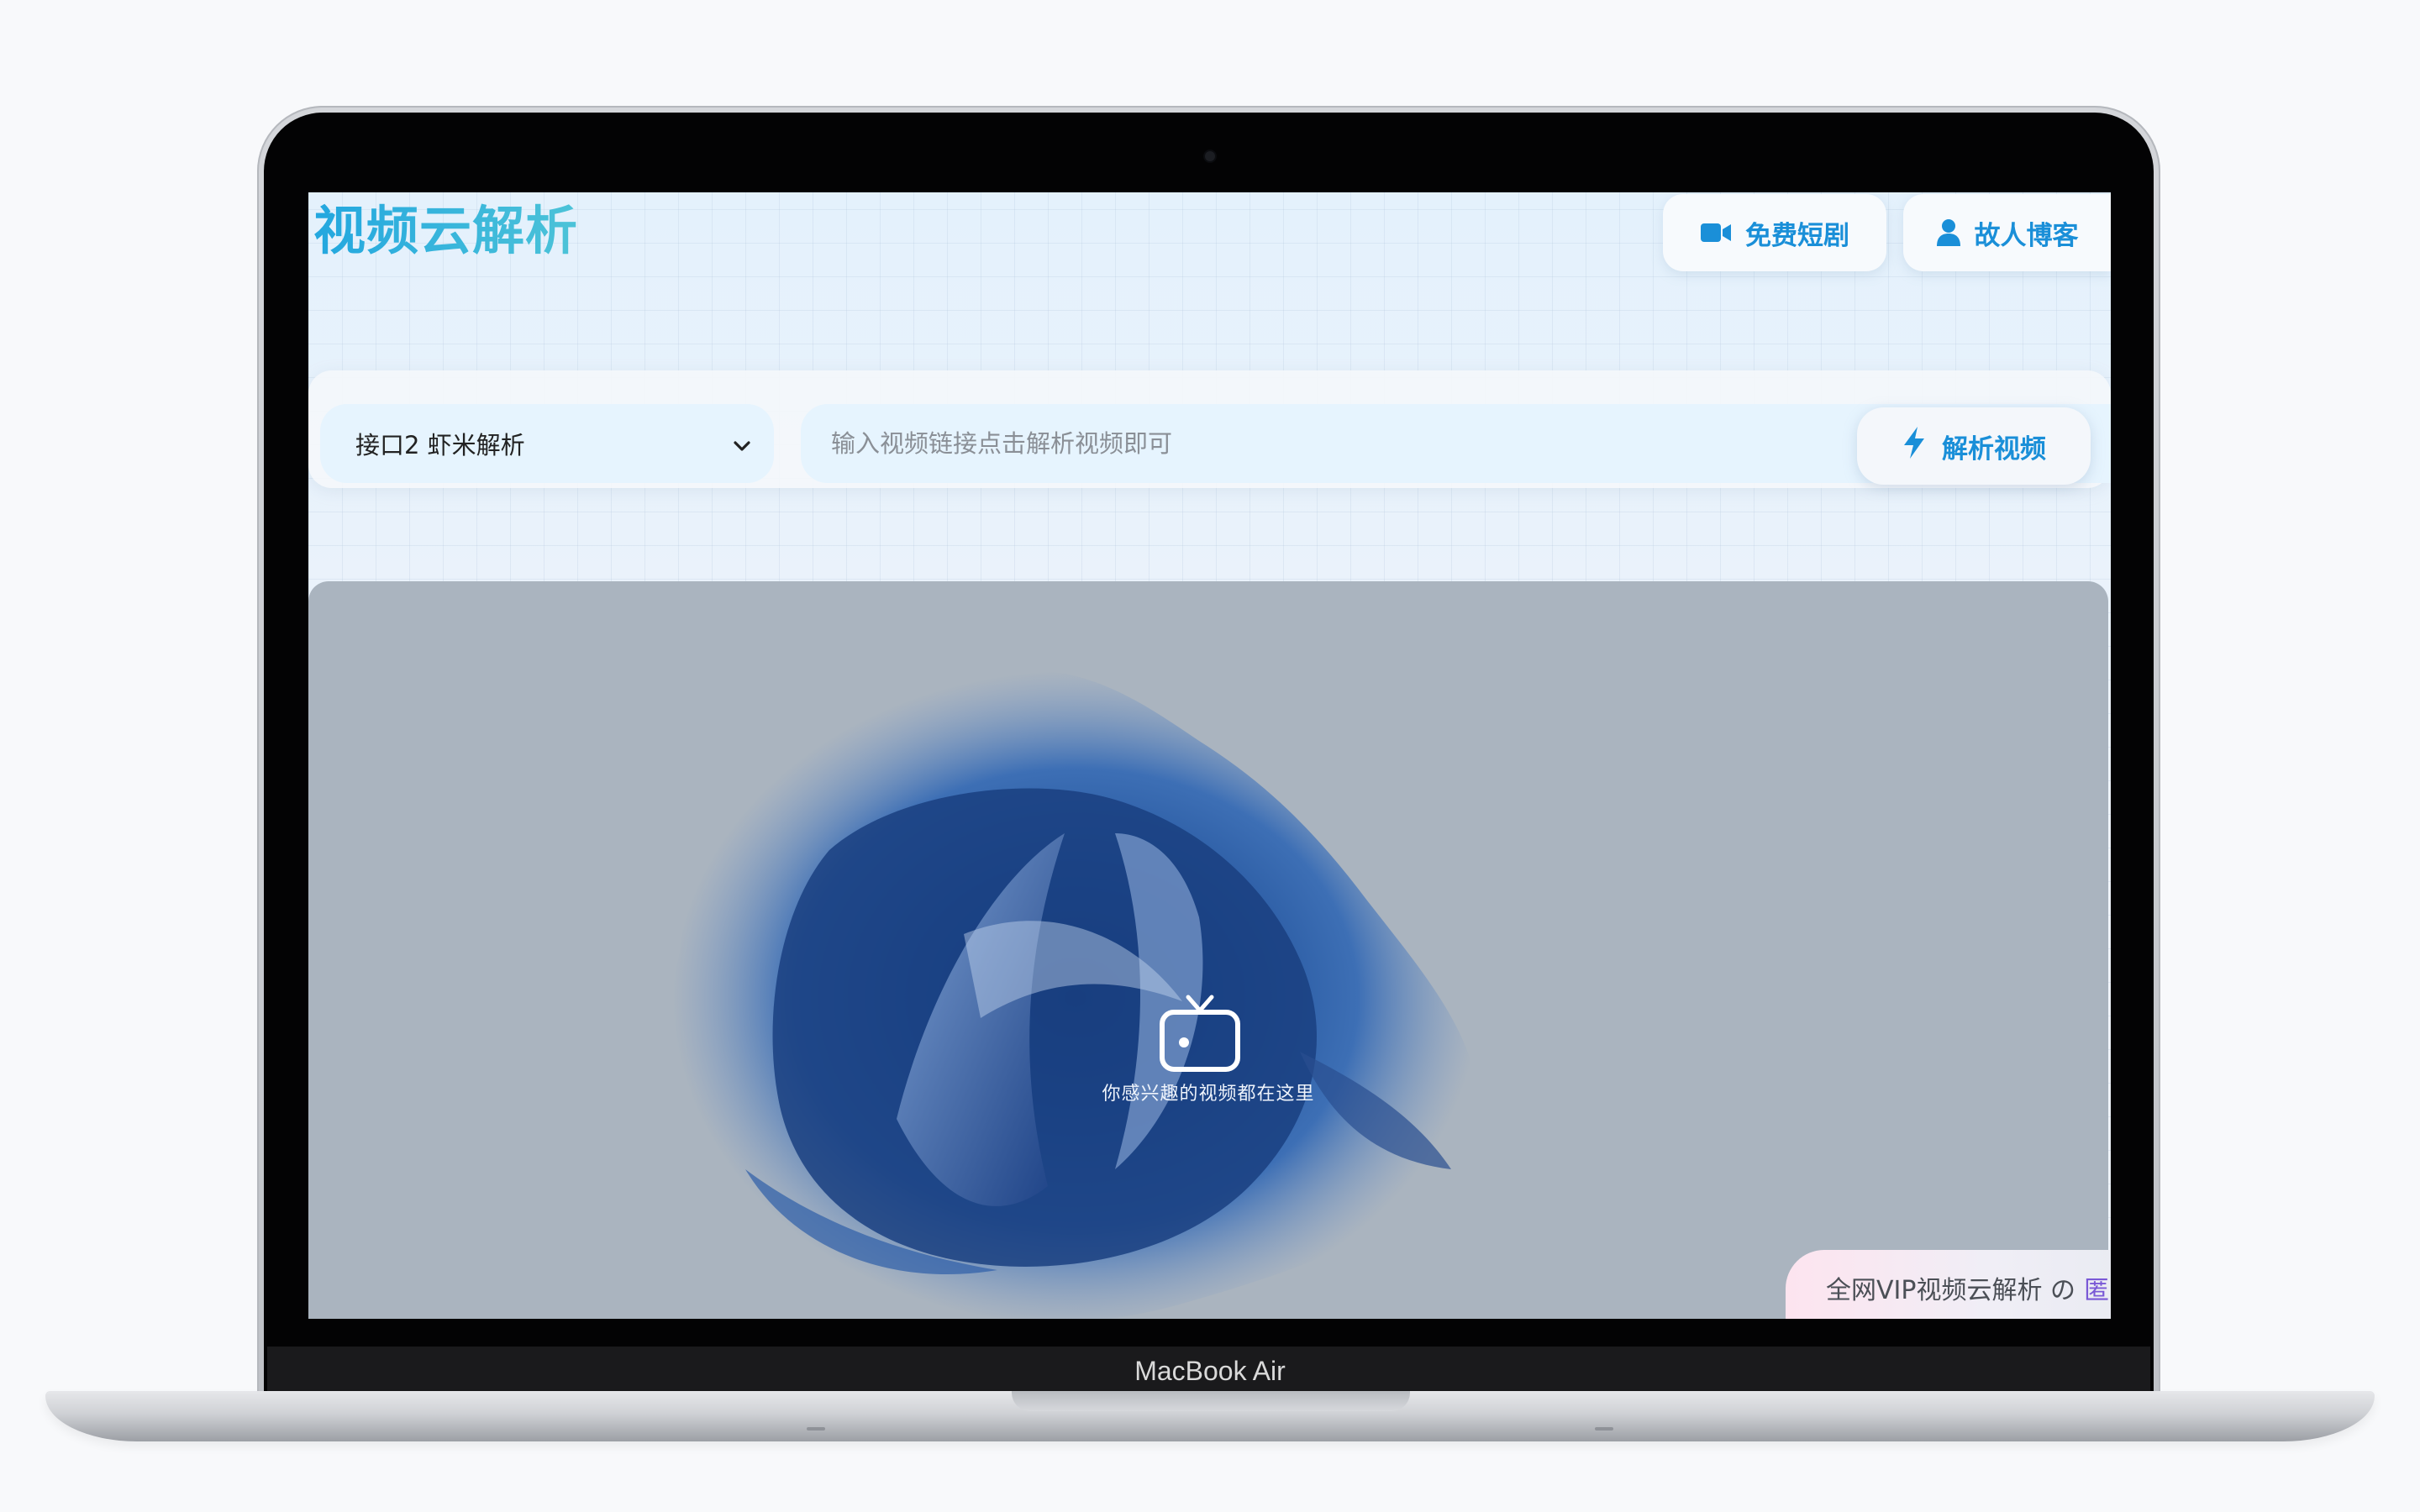 This screenshot has height=1512, width=2420. I want to click on free-drama-button: 免费短剧, so click(1774, 232).